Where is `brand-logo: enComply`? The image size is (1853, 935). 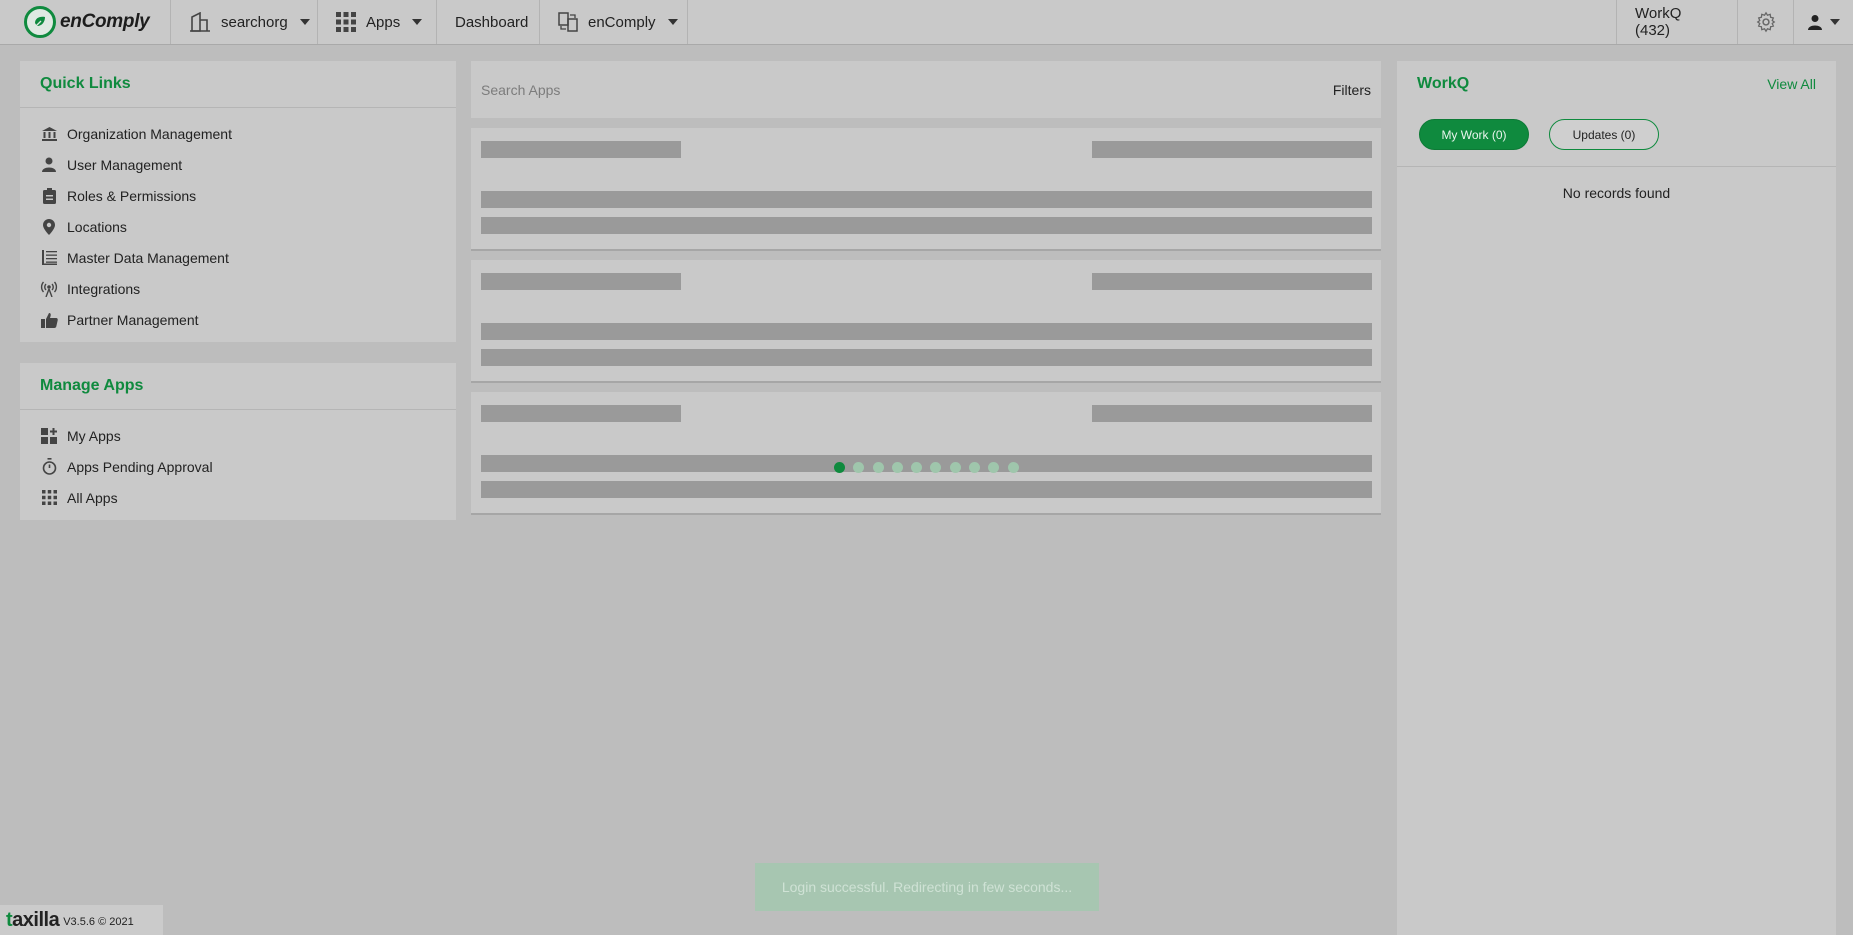
brand-logo: enComply is located at coordinates (85, 22).